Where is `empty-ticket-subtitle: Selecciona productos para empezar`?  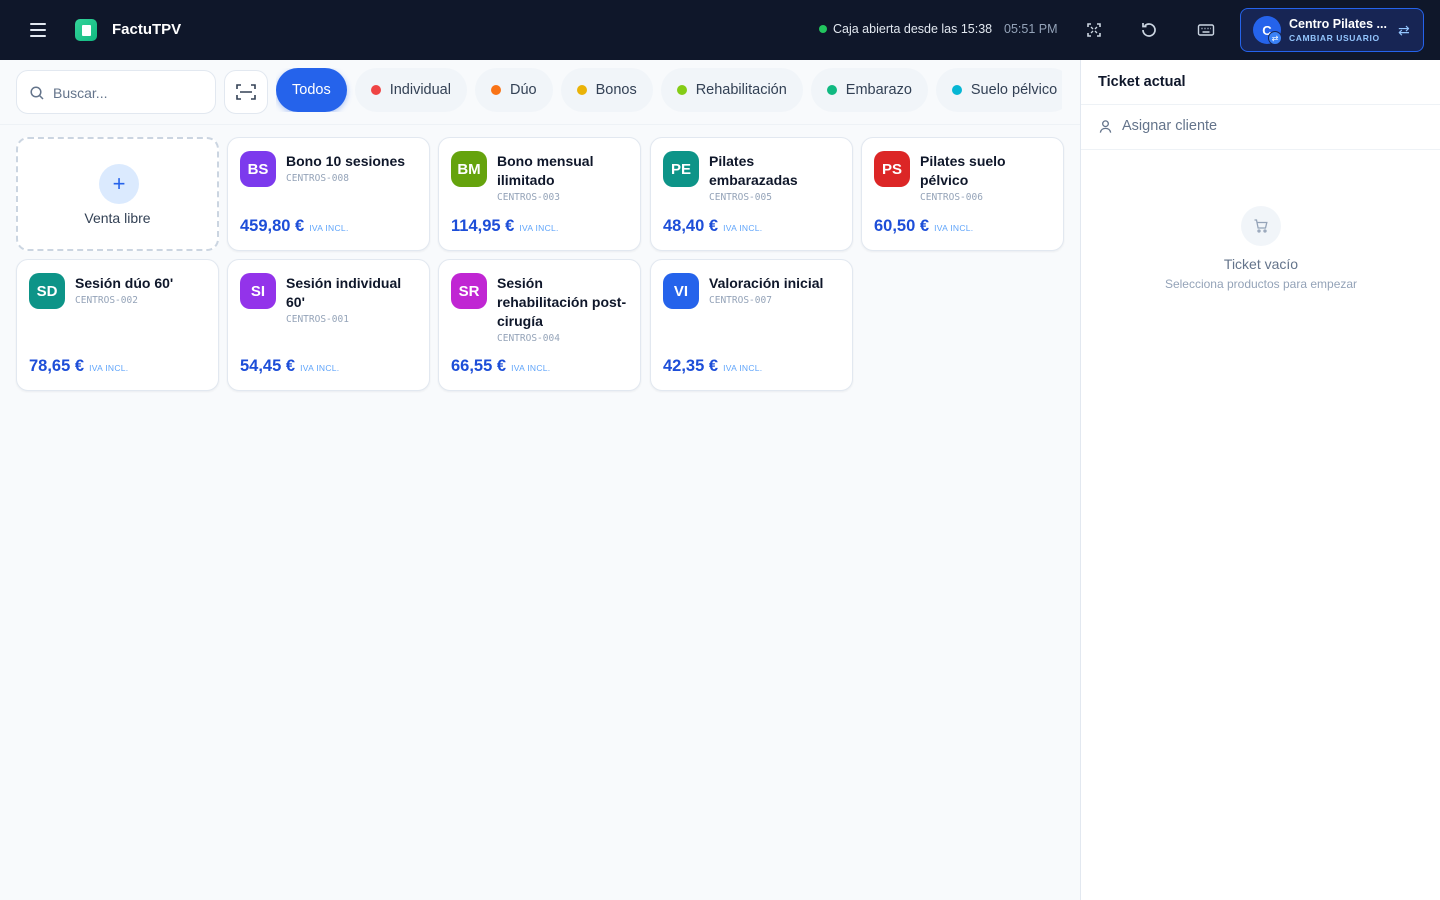 empty-ticket-subtitle: Selecciona productos para empezar is located at coordinates (1261, 284).